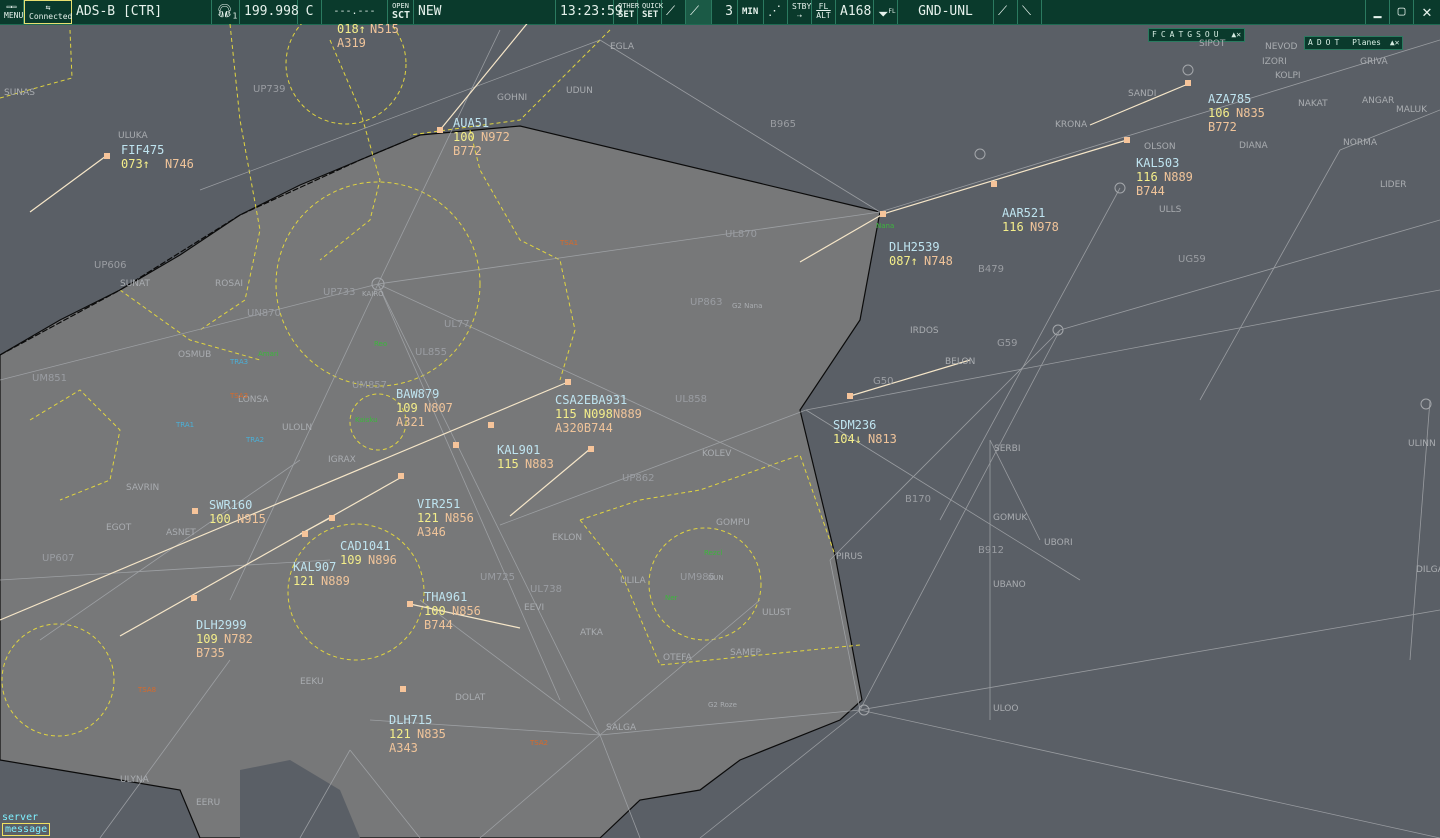 The height and width of the screenshot is (838, 1440). What do you see at coordinates (355, 12) in the screenshot?
I see `secondary-frequency: ---.---` at bounding box center [355, 12].